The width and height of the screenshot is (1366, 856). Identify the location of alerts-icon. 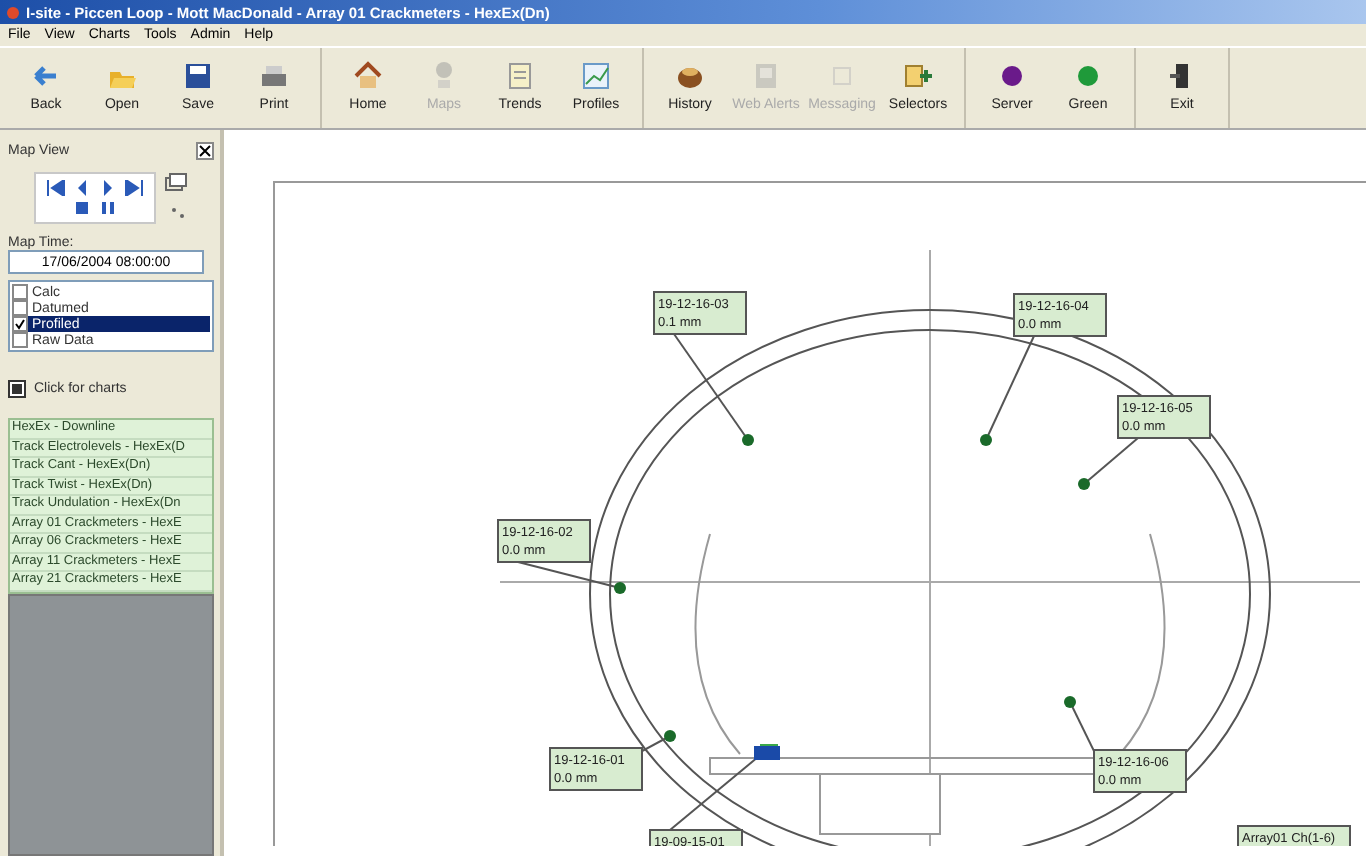
(766, 76).